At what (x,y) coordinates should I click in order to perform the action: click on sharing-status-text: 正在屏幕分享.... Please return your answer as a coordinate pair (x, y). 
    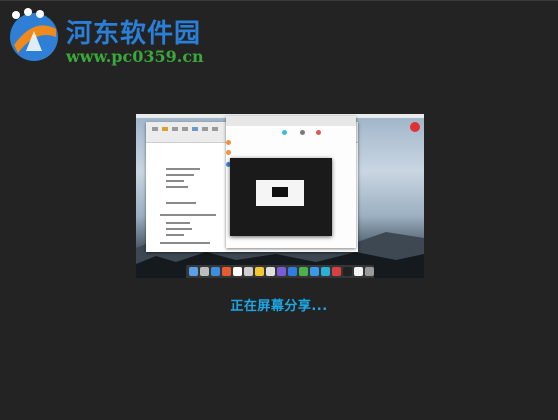
    Looking at the image, I should click on (279, 306).